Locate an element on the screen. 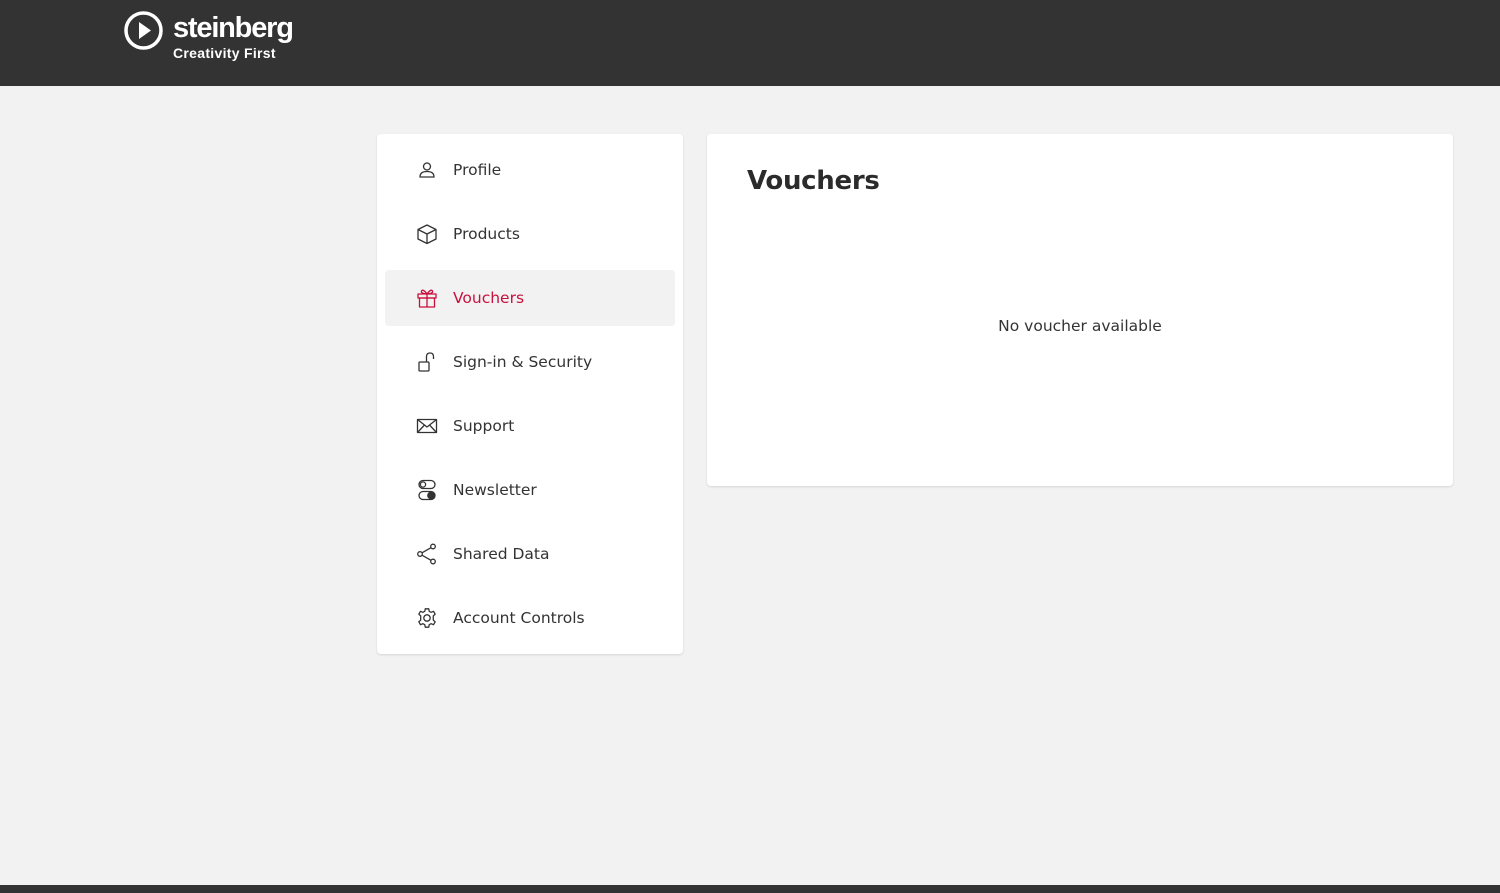 The height and width of the screenshot is (893, 1500). sidebar-item-shared-data: Shared Data is located at coordinates (530, 554).